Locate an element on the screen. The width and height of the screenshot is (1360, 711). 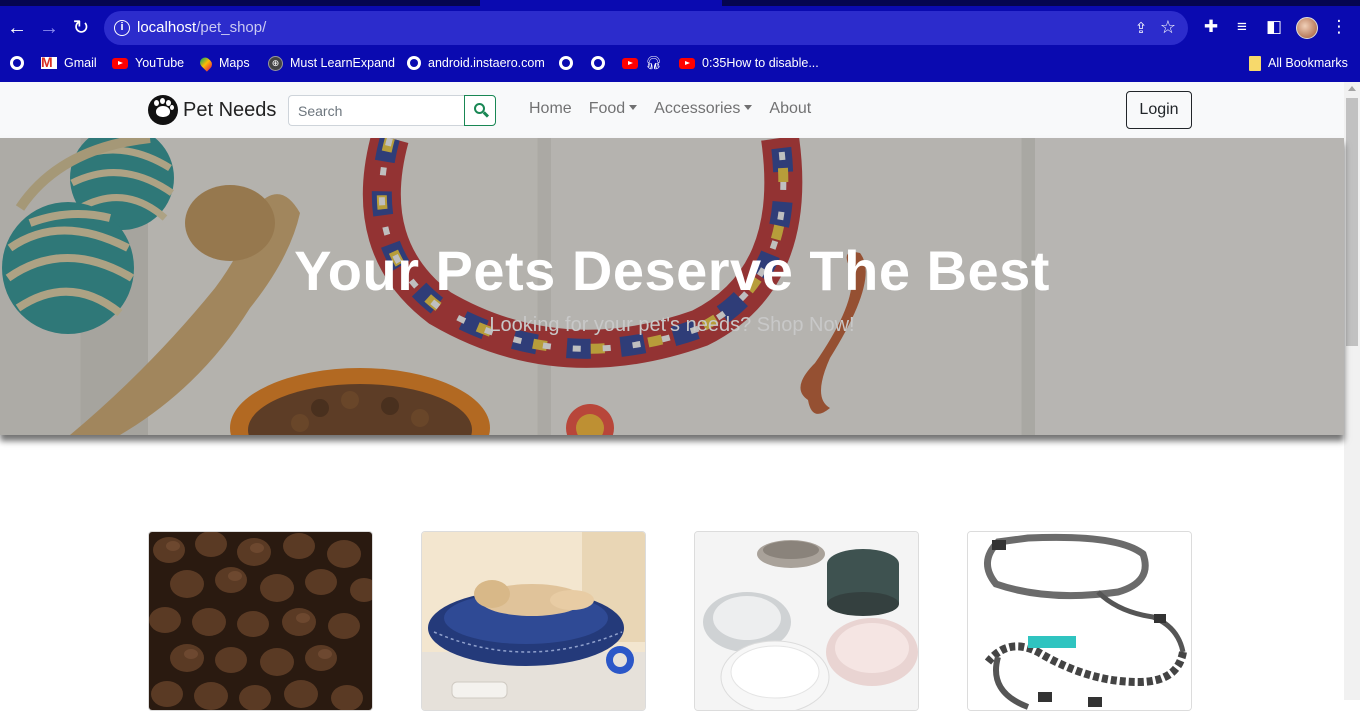
brand-link: Pet Needs is located at coordinates (212, 110).